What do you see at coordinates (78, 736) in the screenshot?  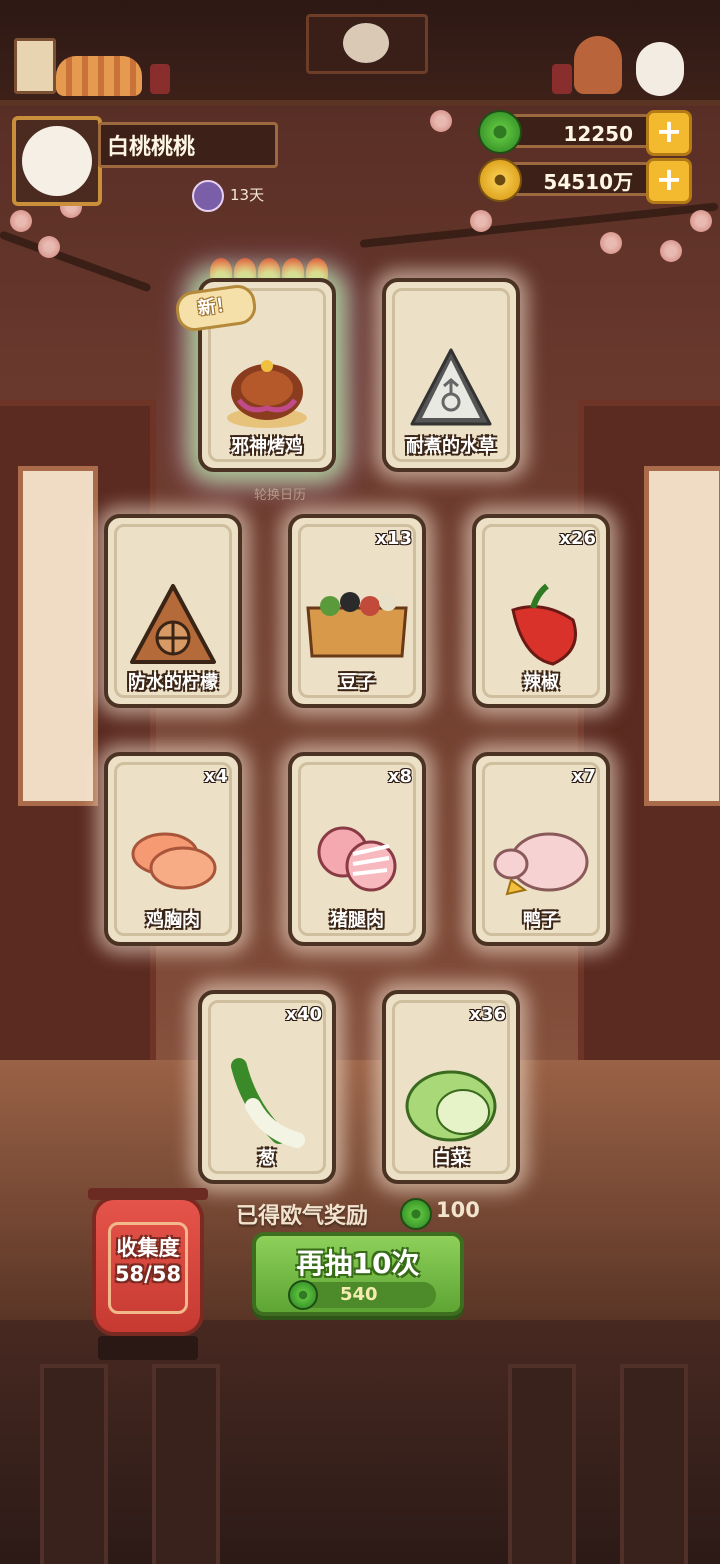 I see `left-door` at bounding box center [78, 736].